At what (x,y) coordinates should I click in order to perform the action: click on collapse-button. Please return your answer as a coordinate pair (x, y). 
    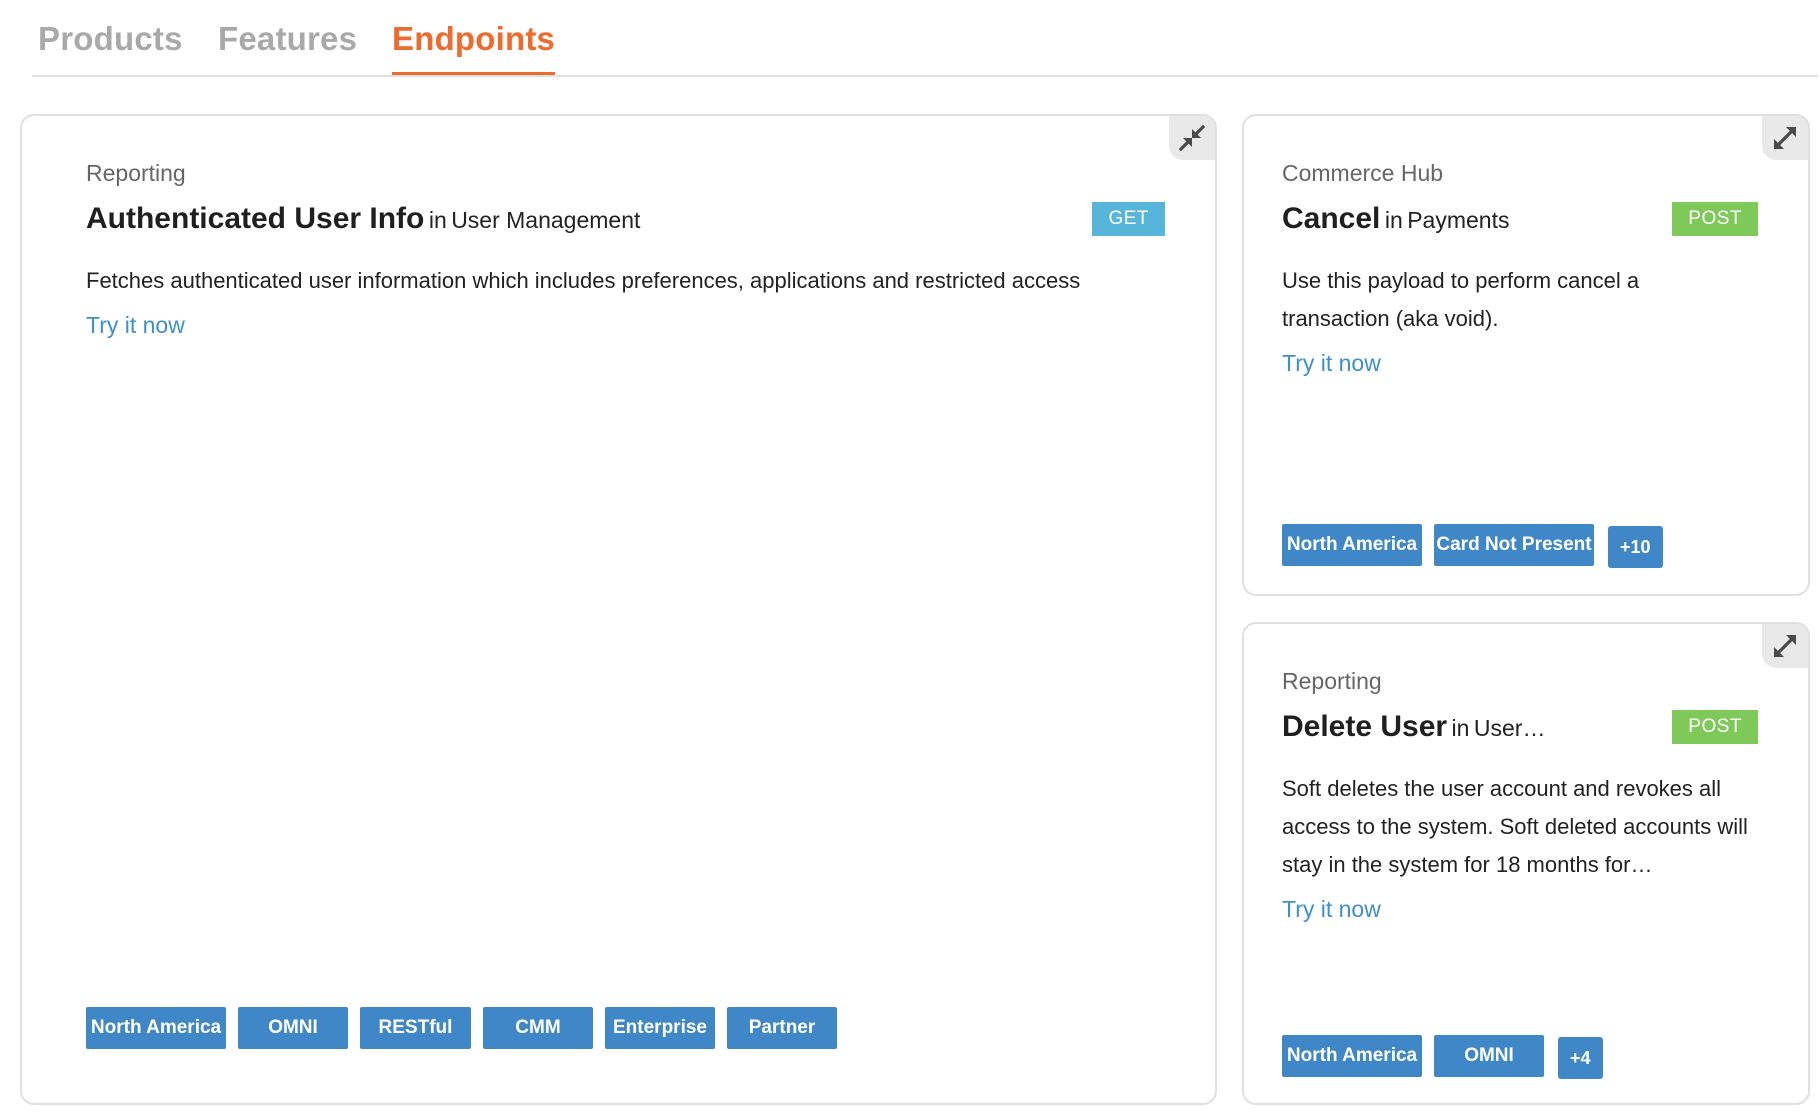
    Looking at the image, I should click on (1192, 138).